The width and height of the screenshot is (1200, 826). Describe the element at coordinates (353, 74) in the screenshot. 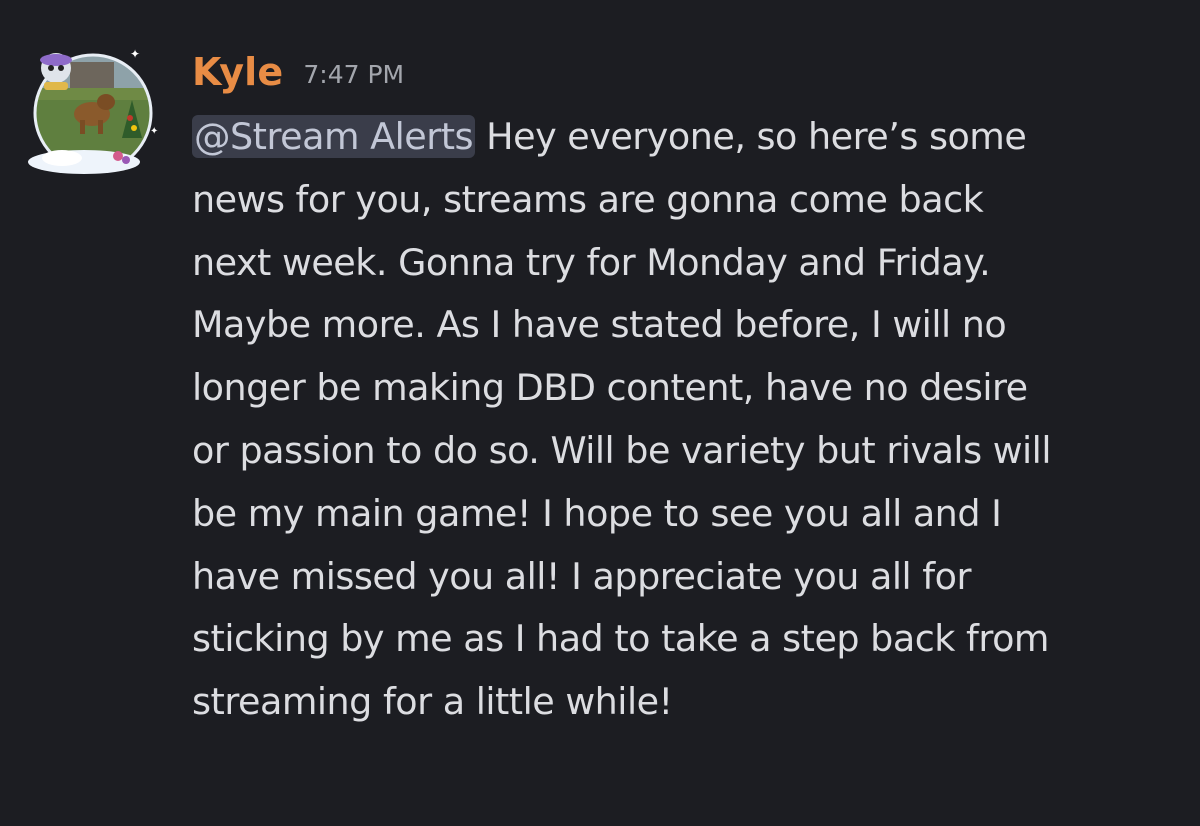

I see `timestamp: 7:47 PM` at that location.